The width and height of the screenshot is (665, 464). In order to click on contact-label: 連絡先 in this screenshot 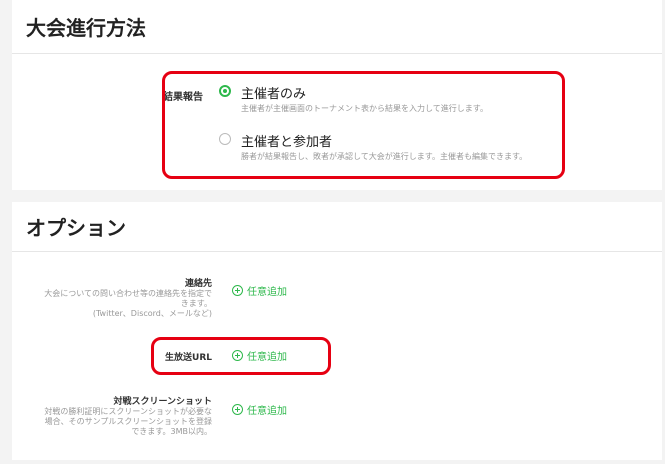, I will do `click(198, 284)`.